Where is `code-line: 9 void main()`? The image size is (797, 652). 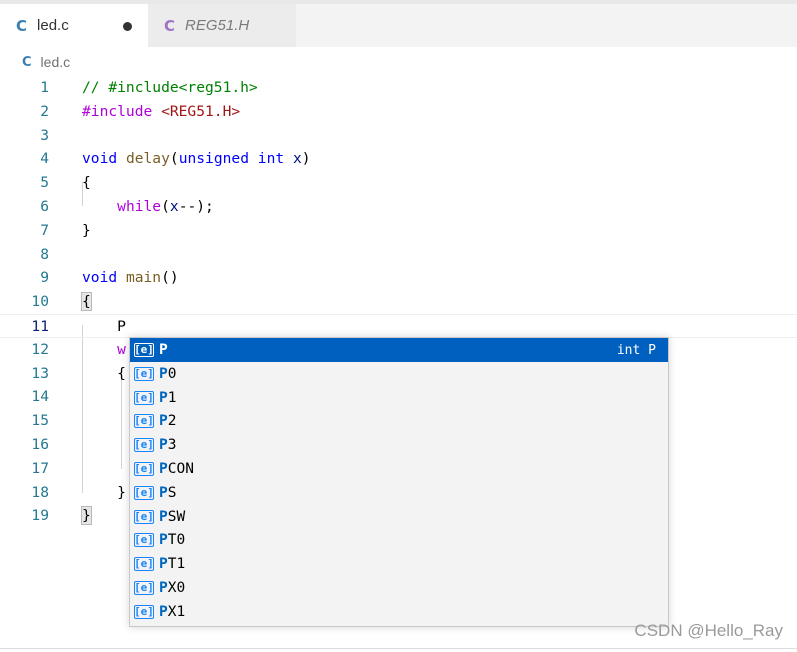
code-line: 9 void main() is located at coordinates (398, 278).